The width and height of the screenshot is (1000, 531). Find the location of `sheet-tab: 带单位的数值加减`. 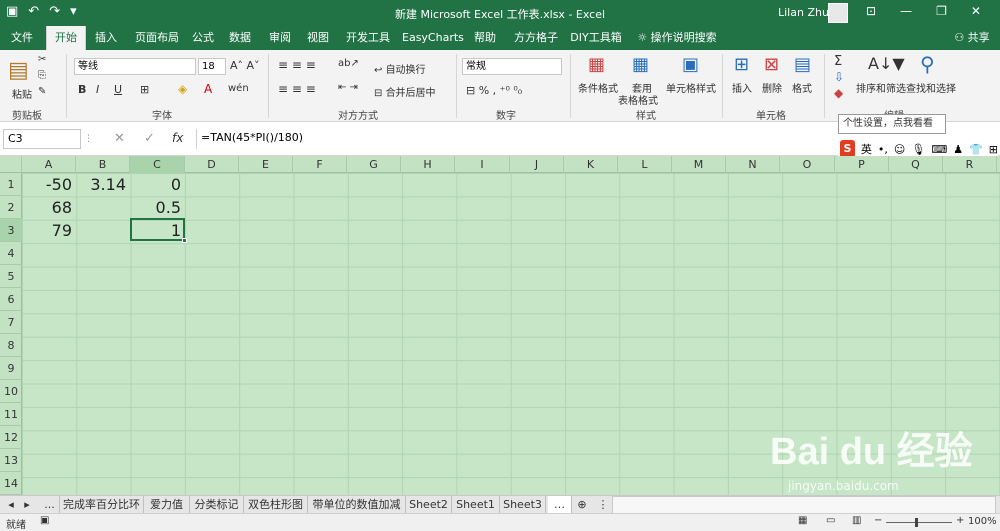

sheet-tab: 带单位的数值加减 is located at coordinates (357, 505).